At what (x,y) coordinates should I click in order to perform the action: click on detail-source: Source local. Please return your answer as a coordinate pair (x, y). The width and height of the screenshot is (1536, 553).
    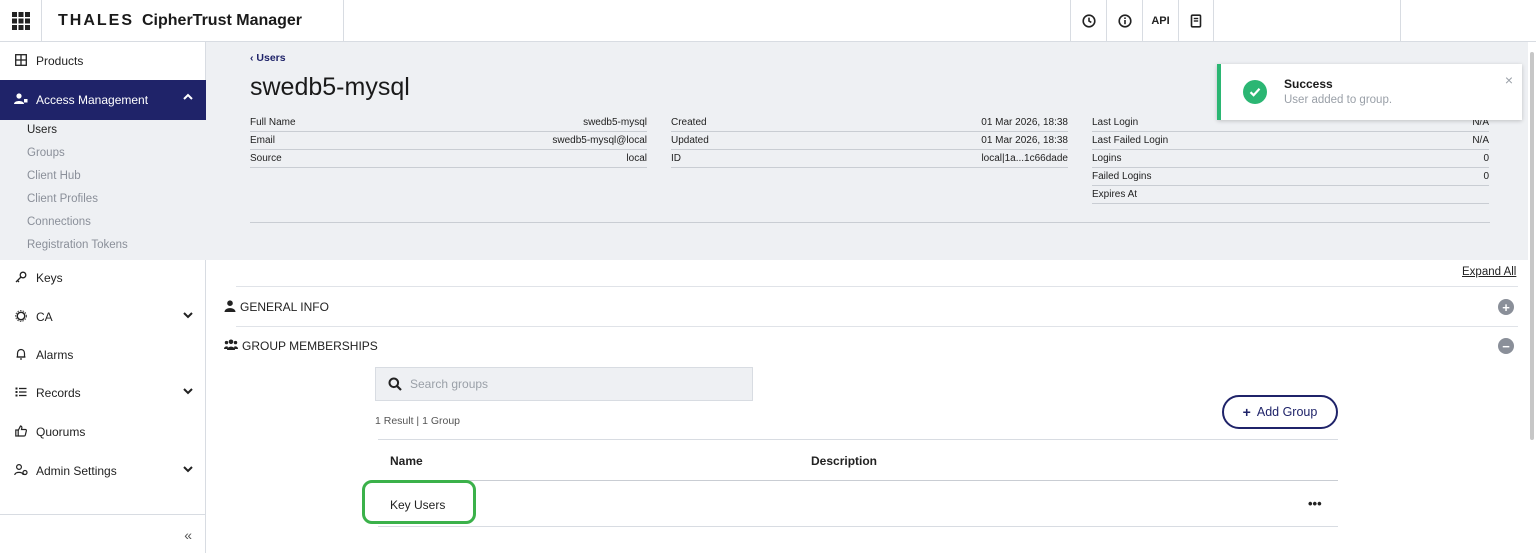
    Looking at the image, I should click on (448, 159).